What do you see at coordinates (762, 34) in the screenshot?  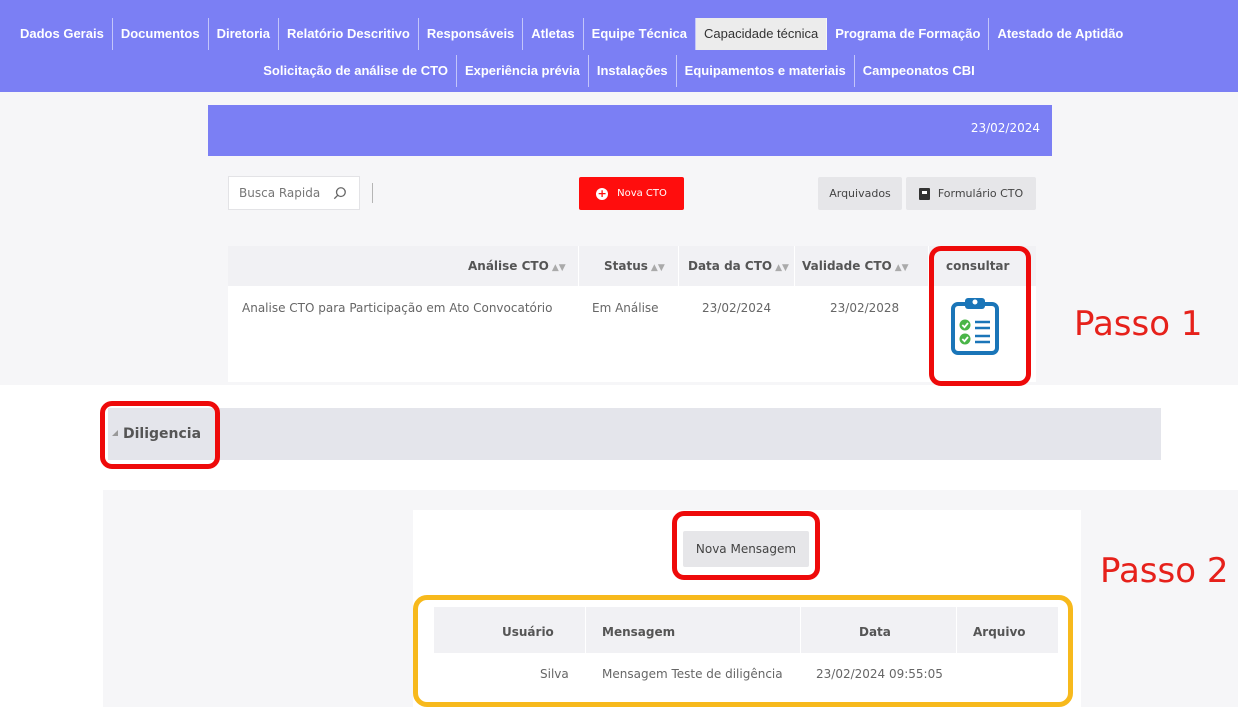 I see `nav-capacidade-tecnica: Capacidade técnica` at bounding box center [762, 34].